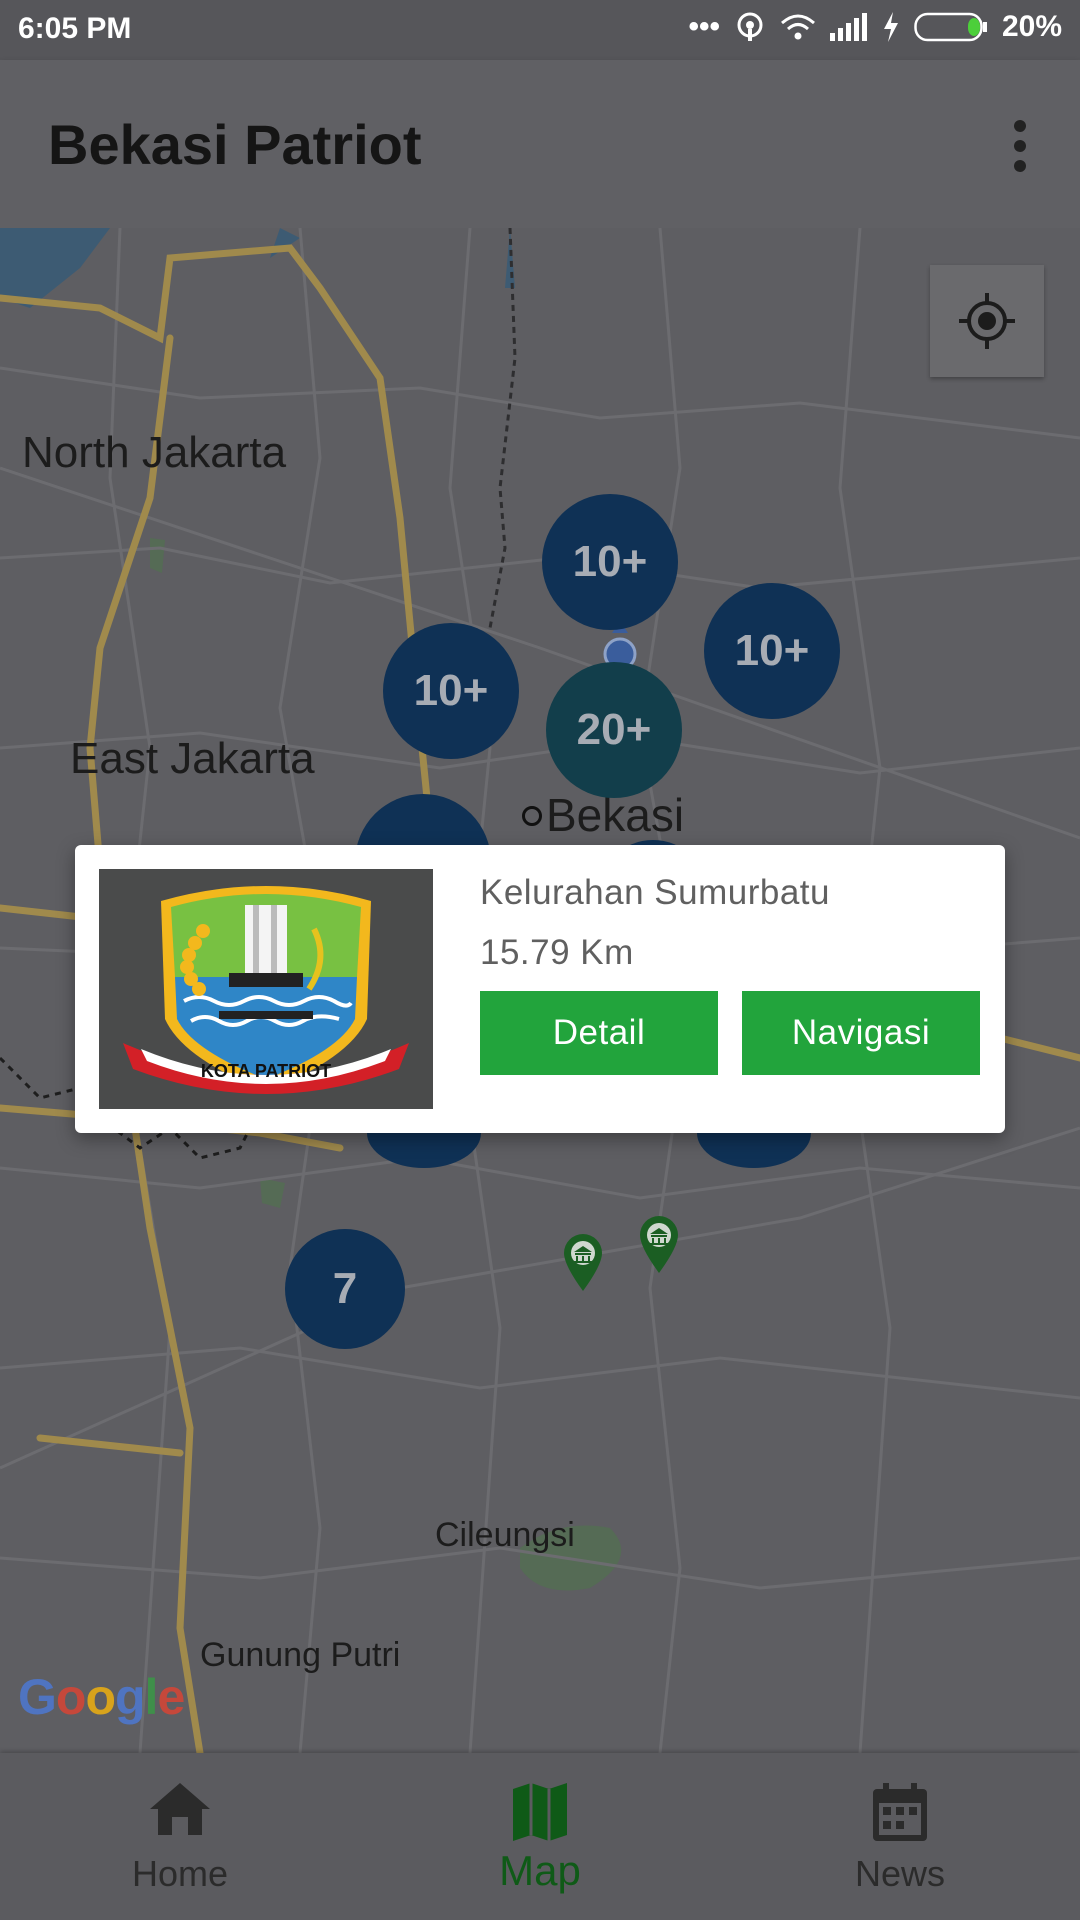  I want to click on more-vert-icon, so click(1020, 146).